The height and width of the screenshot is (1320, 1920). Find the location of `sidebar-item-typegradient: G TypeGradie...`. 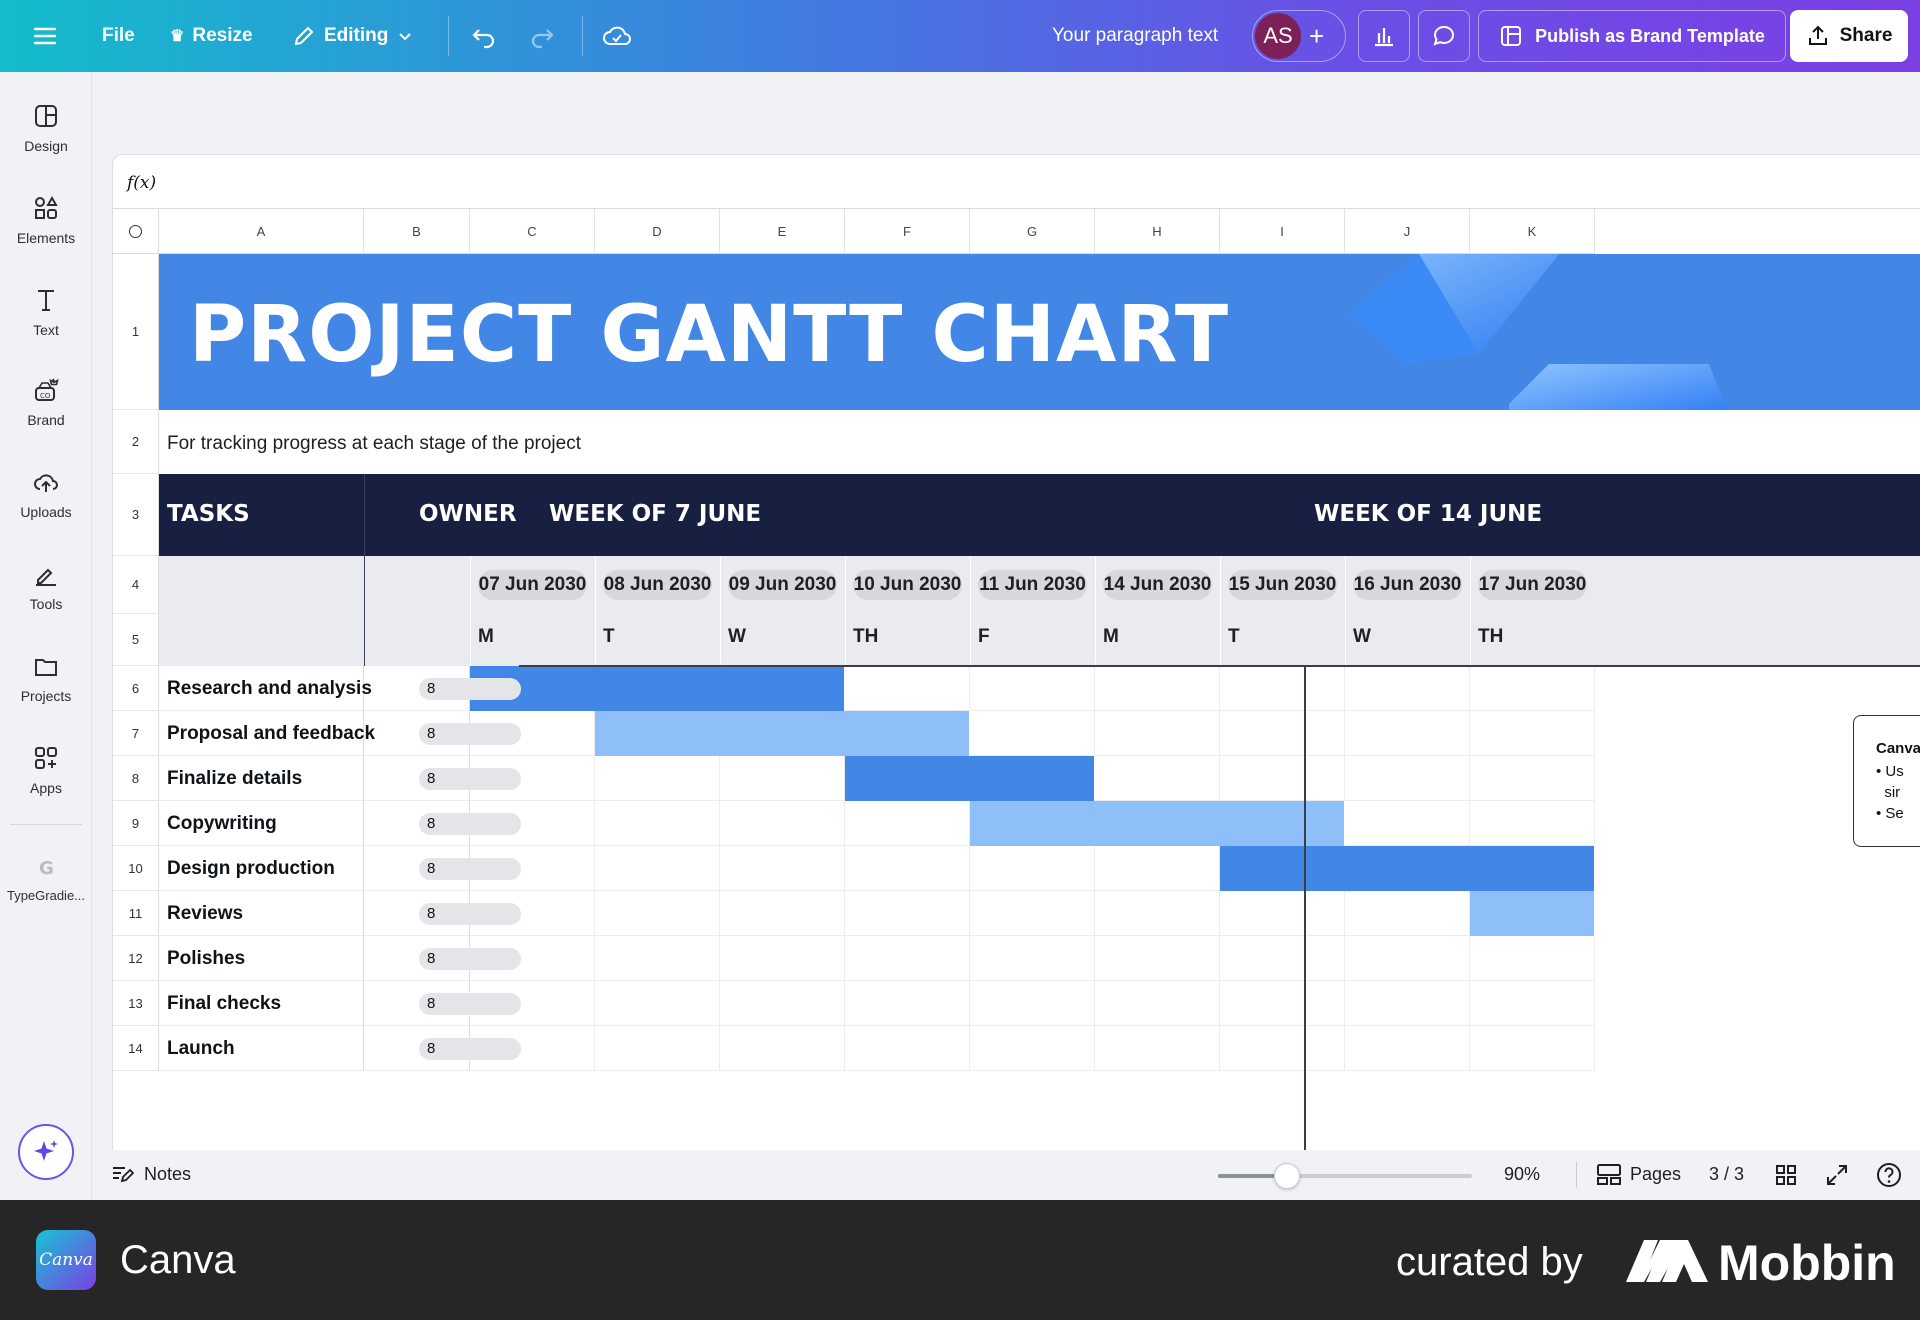

sidebar-item-typegradient: G TypeGradie... is located at coordinates (46, 877).